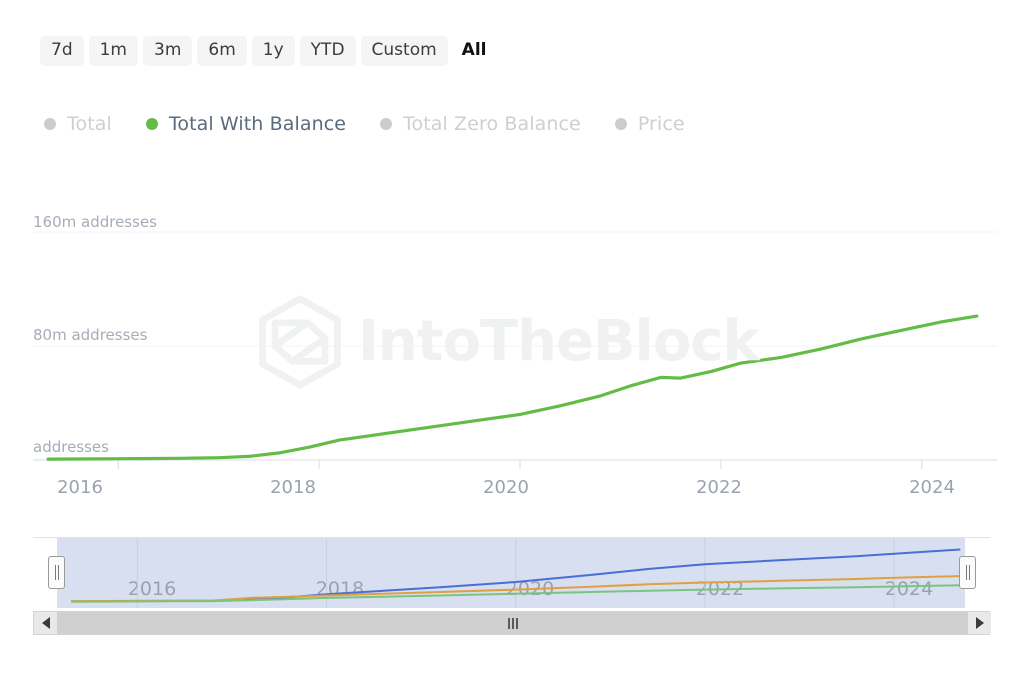  Describe the element at coordinates (327, 51) in the screenshot. I see `range-button-ytd: YTD` at that location.